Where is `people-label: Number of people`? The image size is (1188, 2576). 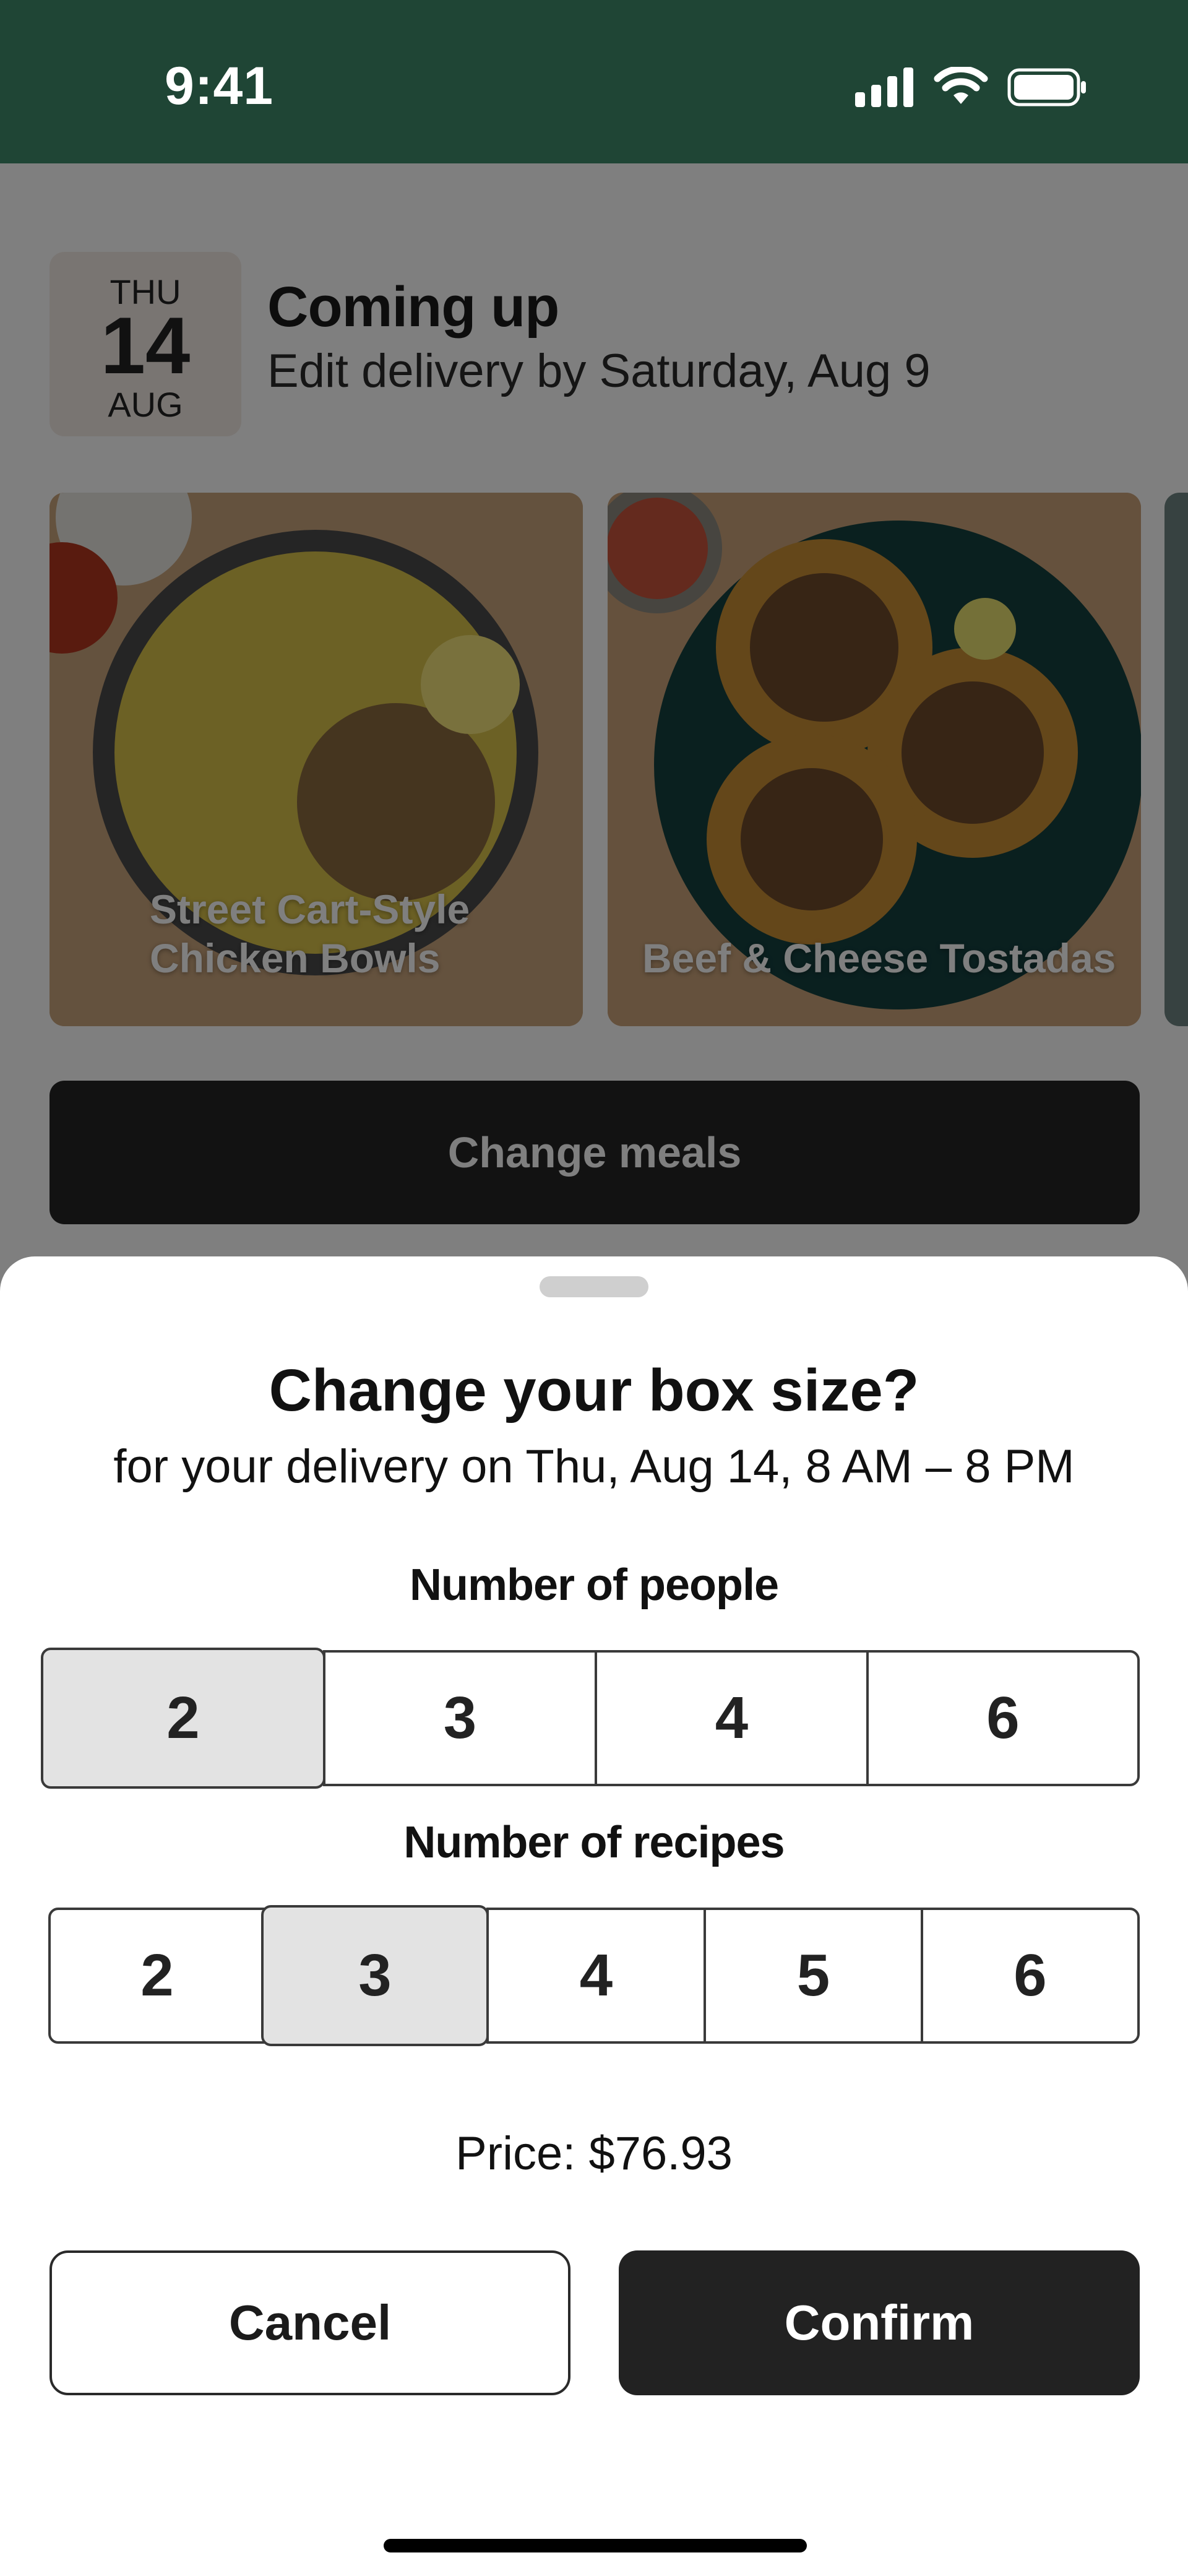
people-label: Number of people is located at coordinates (594, 1585).